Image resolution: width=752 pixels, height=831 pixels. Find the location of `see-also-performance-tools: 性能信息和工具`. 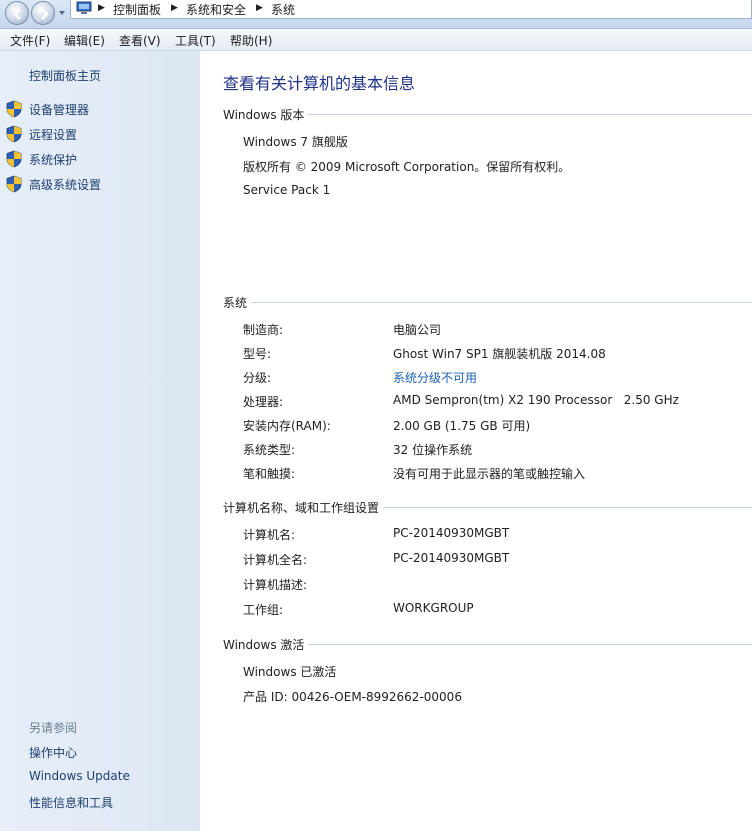

see-also-performance-tools: 性能信息和工具 is located at coordinates (71, 802).